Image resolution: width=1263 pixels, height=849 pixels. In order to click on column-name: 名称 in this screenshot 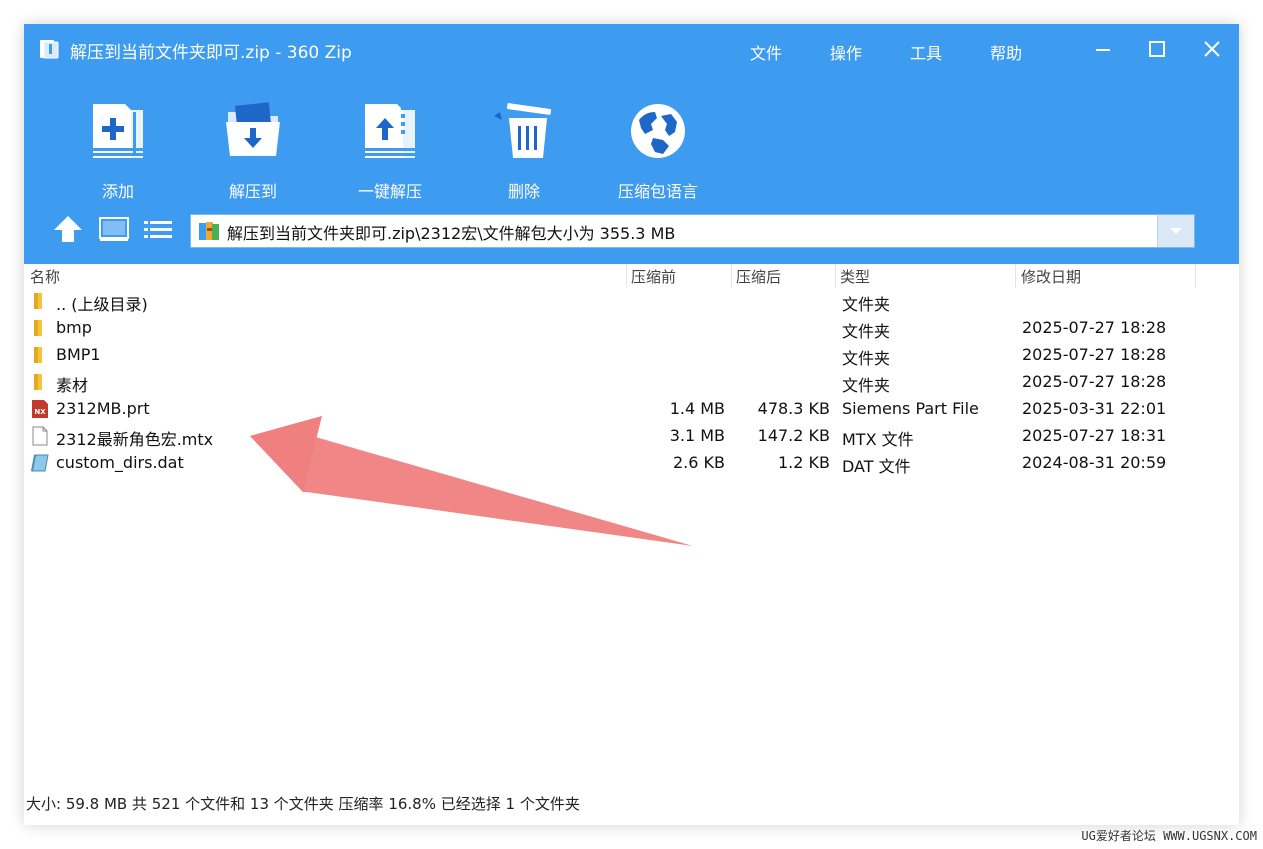, I will do `click(45, 276)`.